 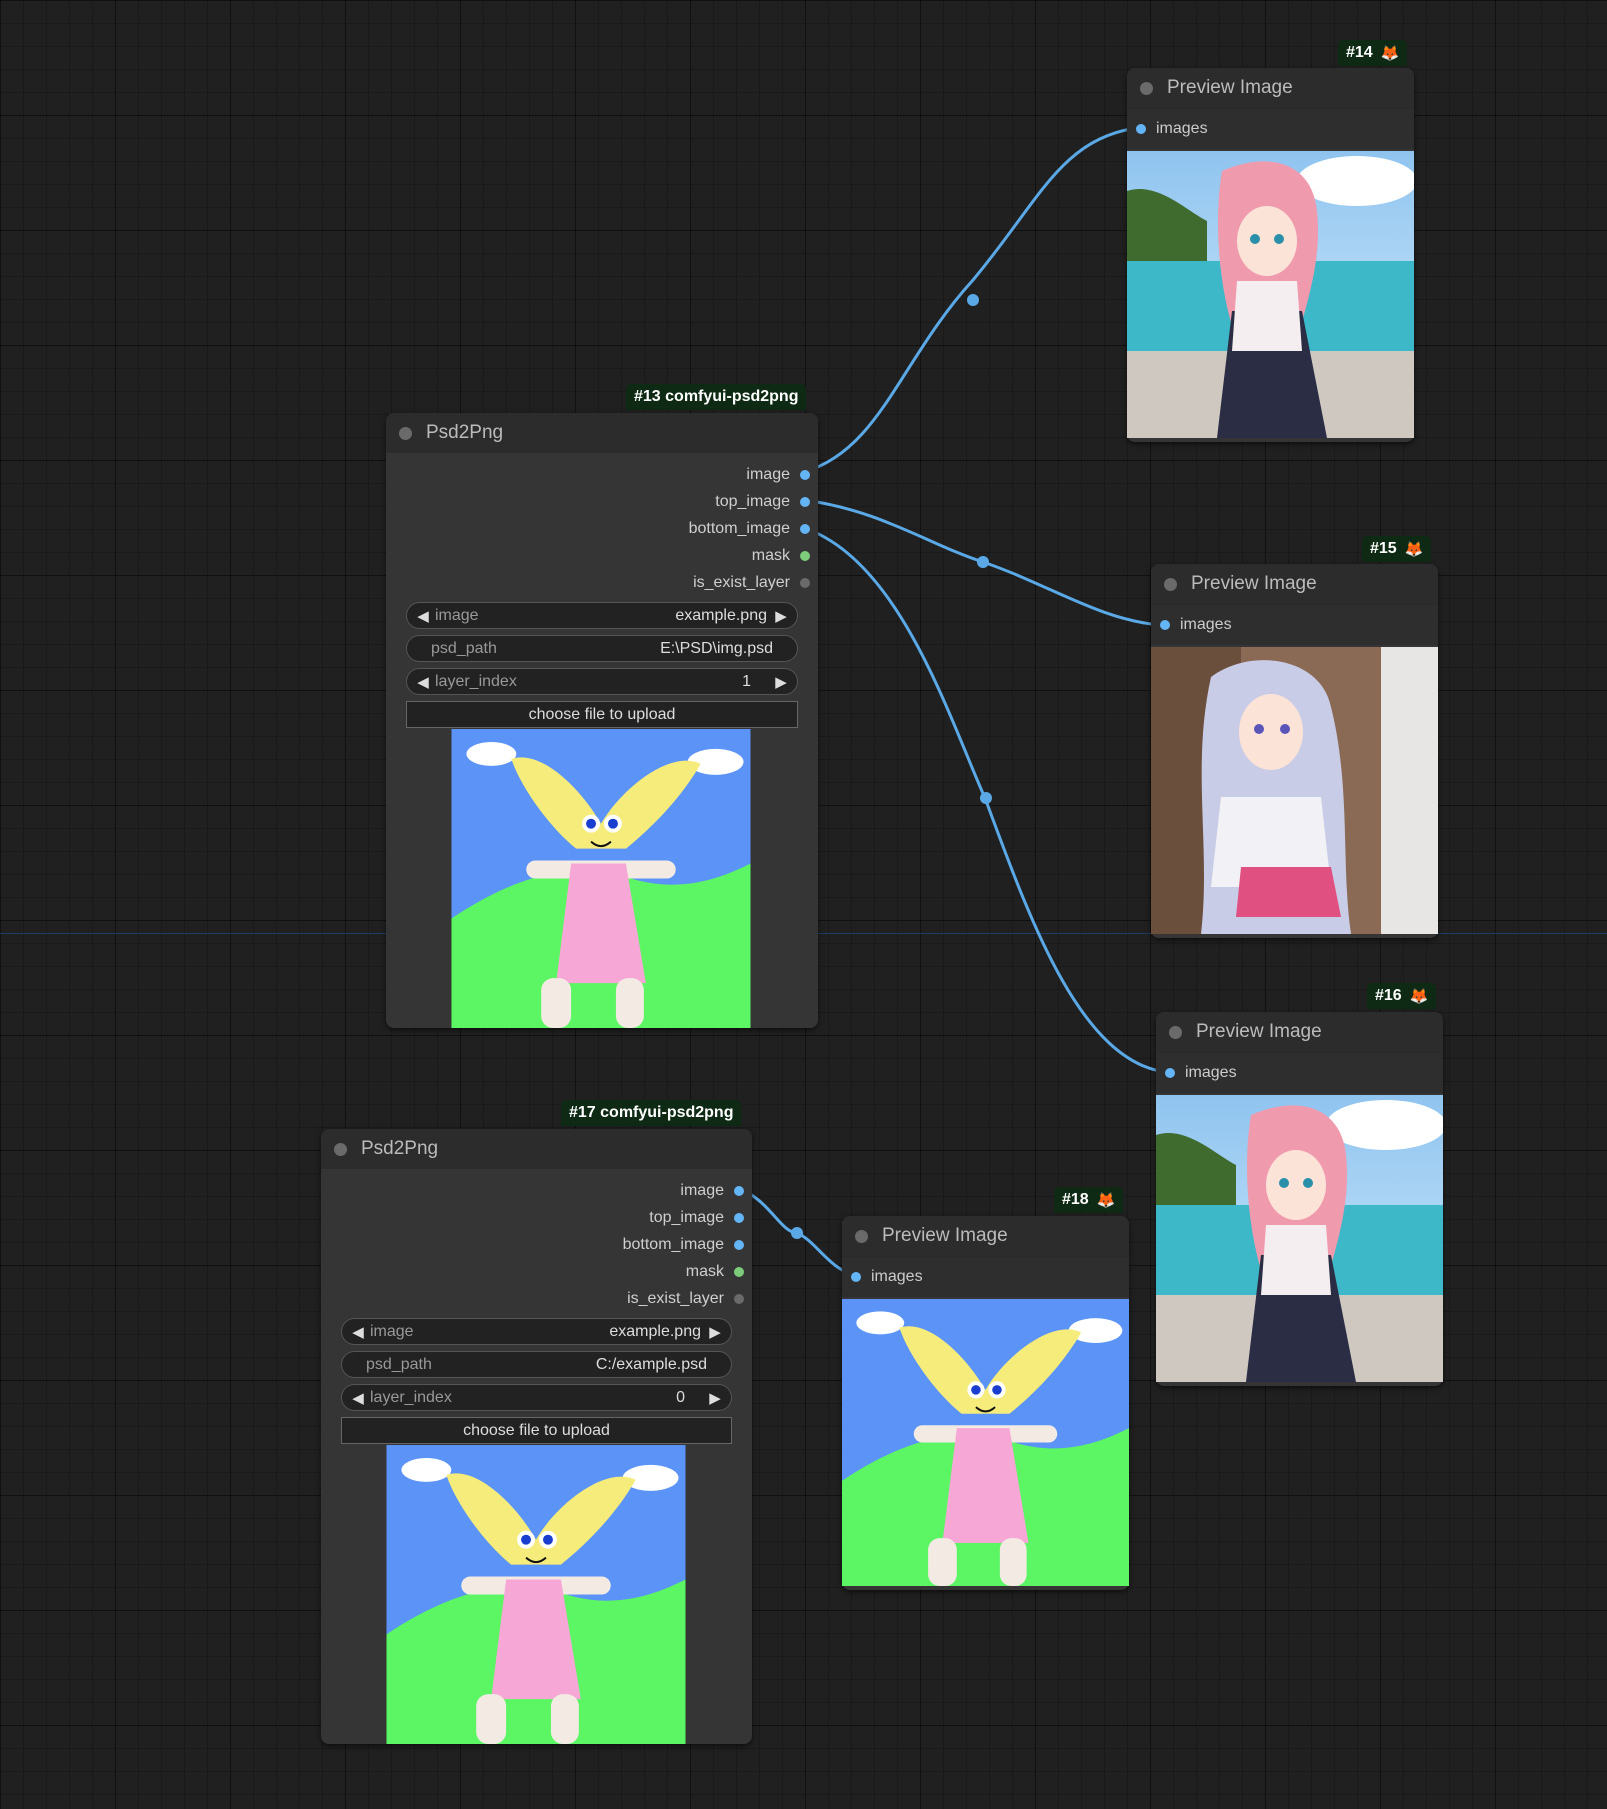 What do you see at coordinates (602, 433) in the screenshot?
I see `node-13-header: Psd2Png` at bounding box center [602, 433].